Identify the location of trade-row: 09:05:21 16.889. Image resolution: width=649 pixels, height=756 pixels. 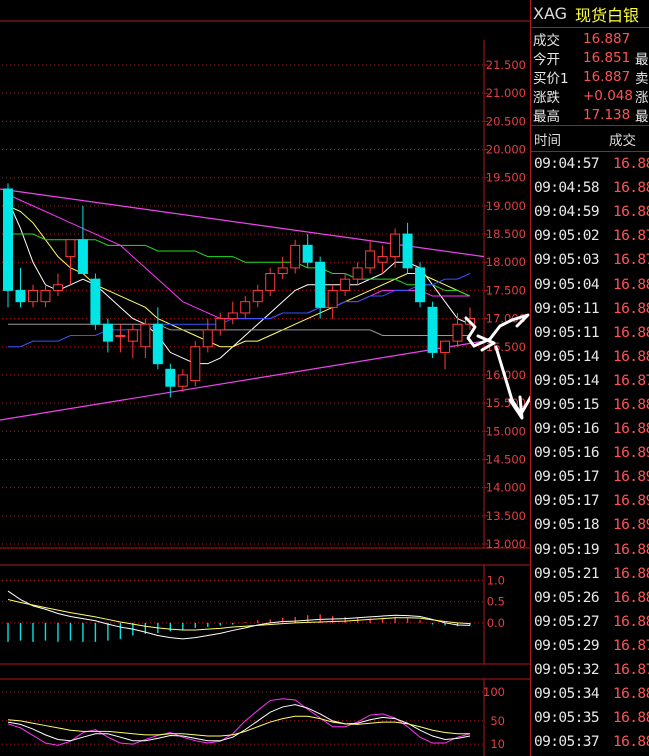
(590, 574).